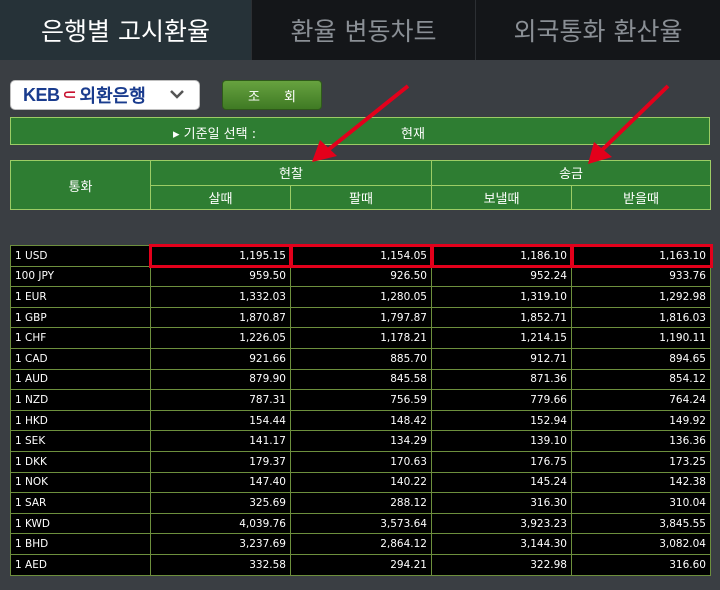 The height and width of the screenshot is (590, 720). Describe the element at coordinates (361, 123) in the screenshot. I see `arrow-to-cash-icon` at that location.